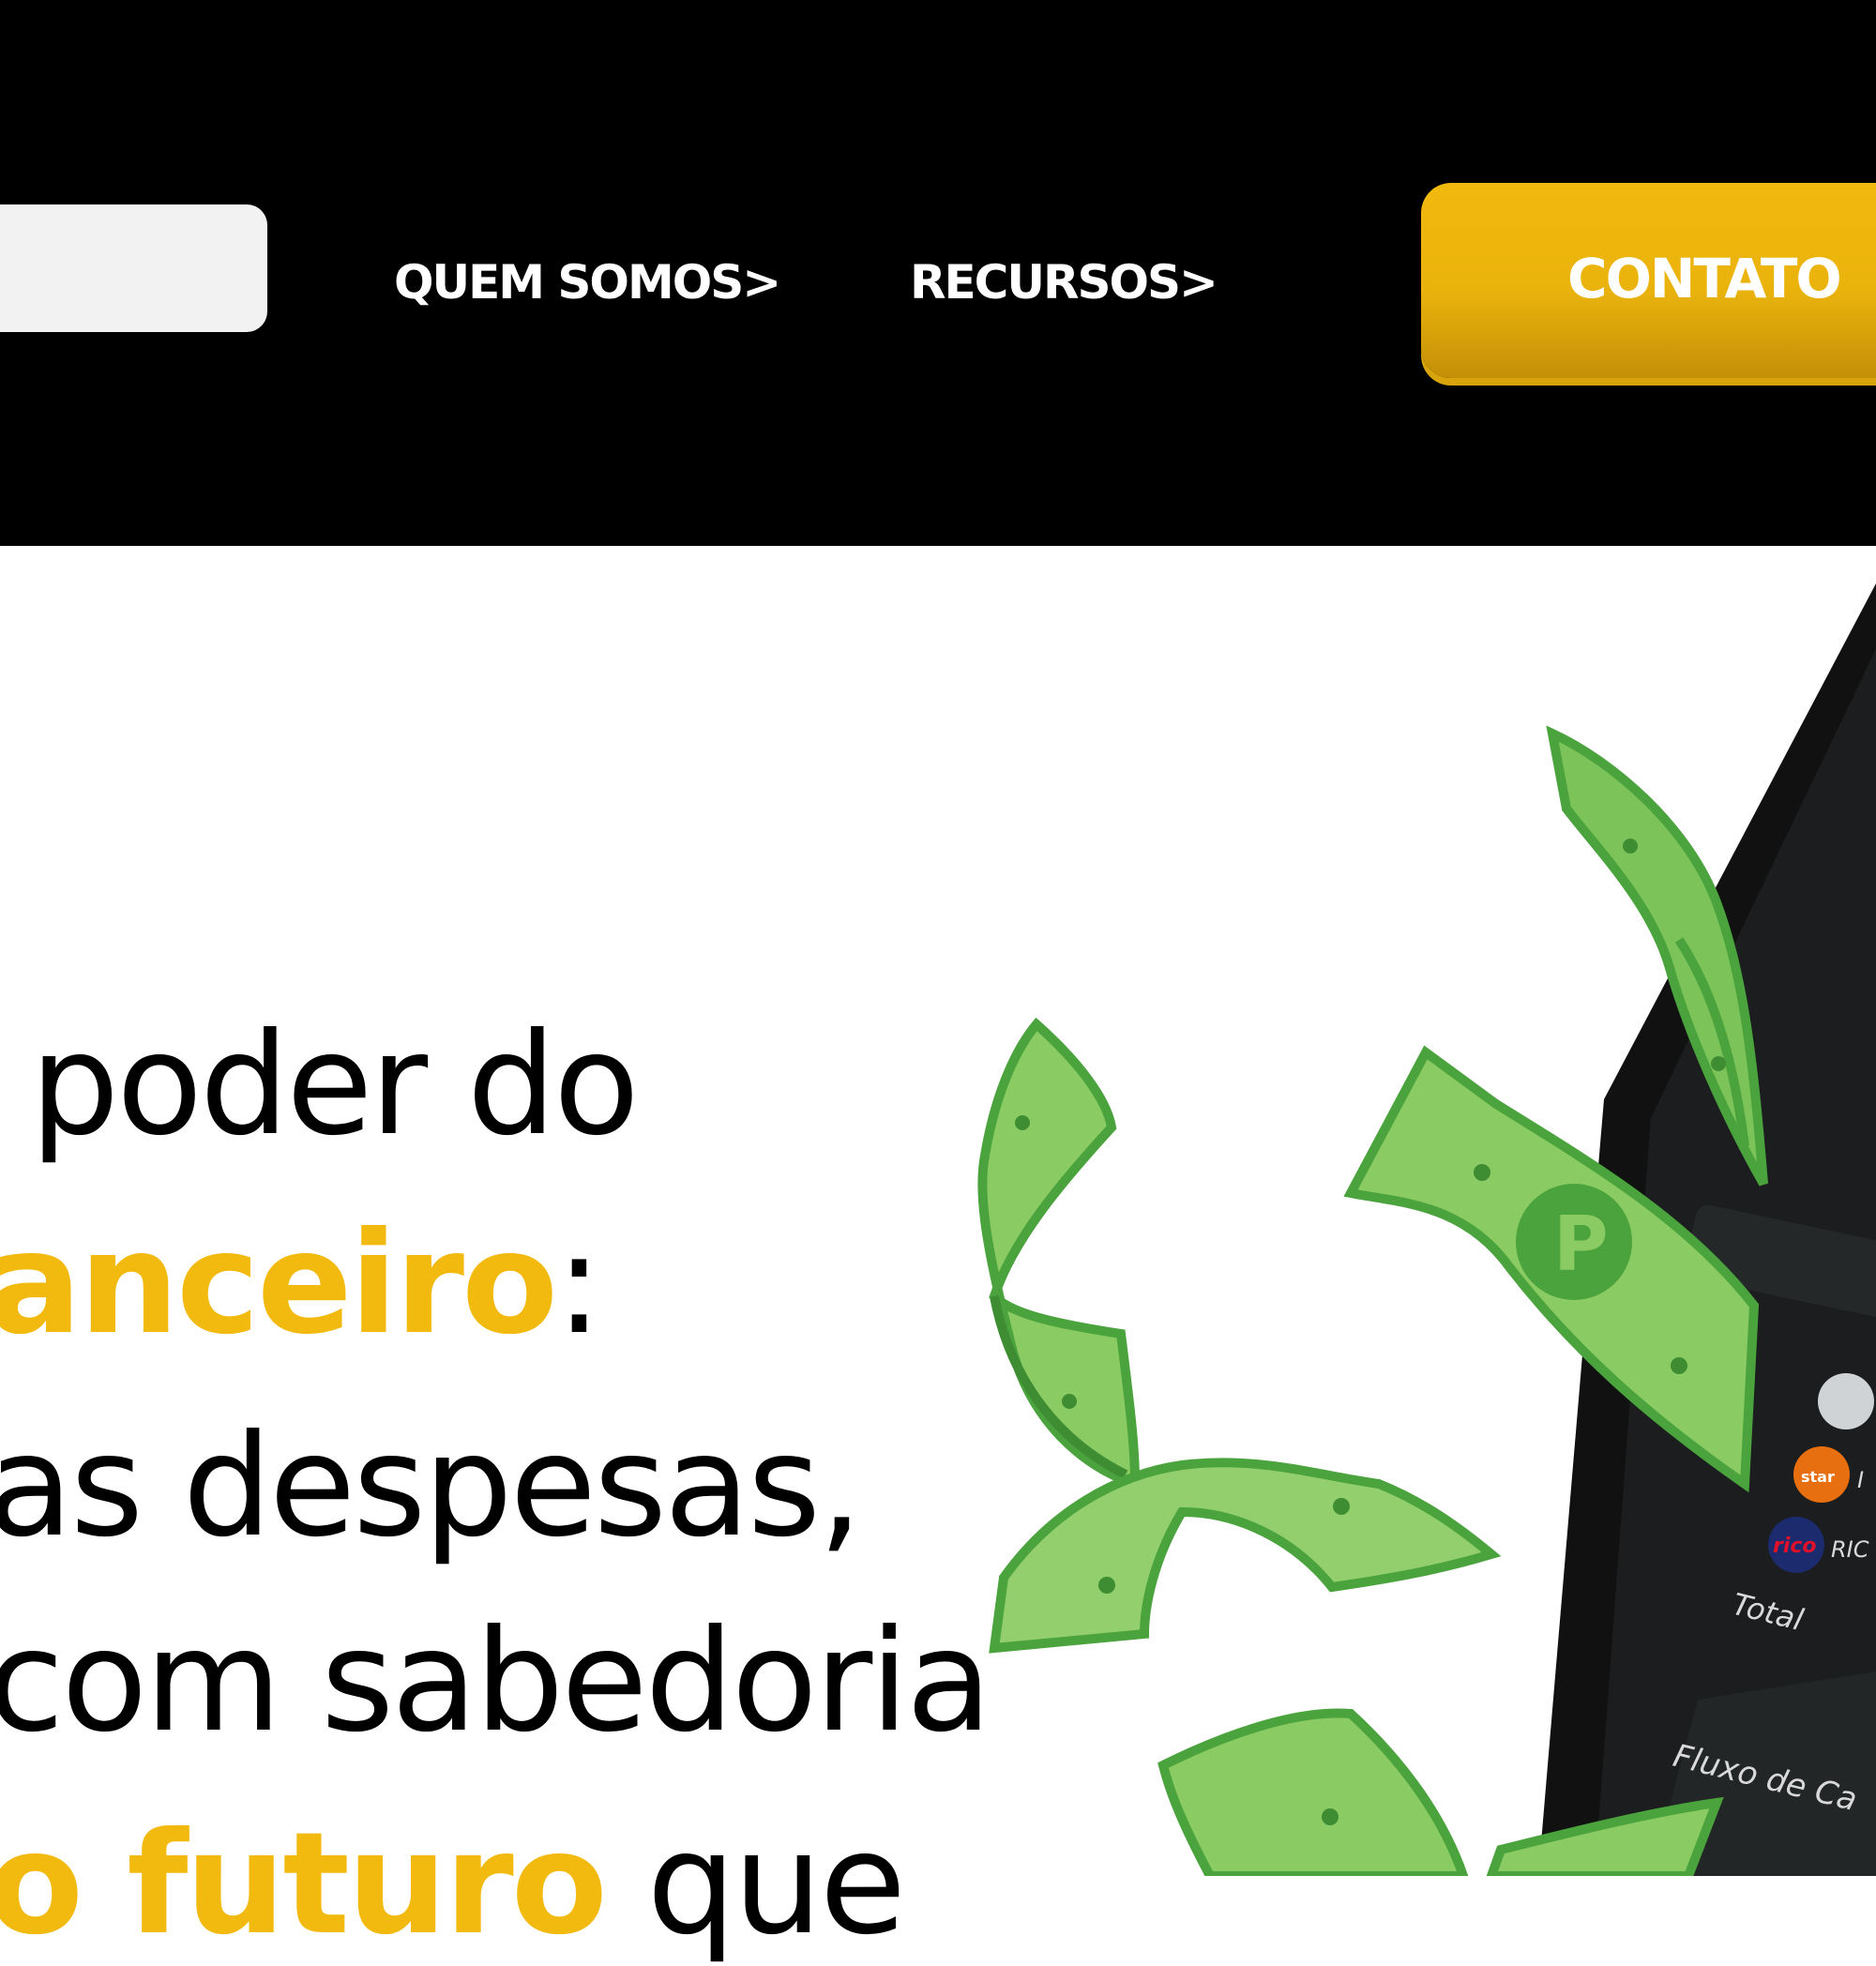 The height and width of the screenshot is (1966, 1876). Describe the element at coordinates (1795, 1547) in the screenshot. I see `brand-badge-rico: rico` at that location.